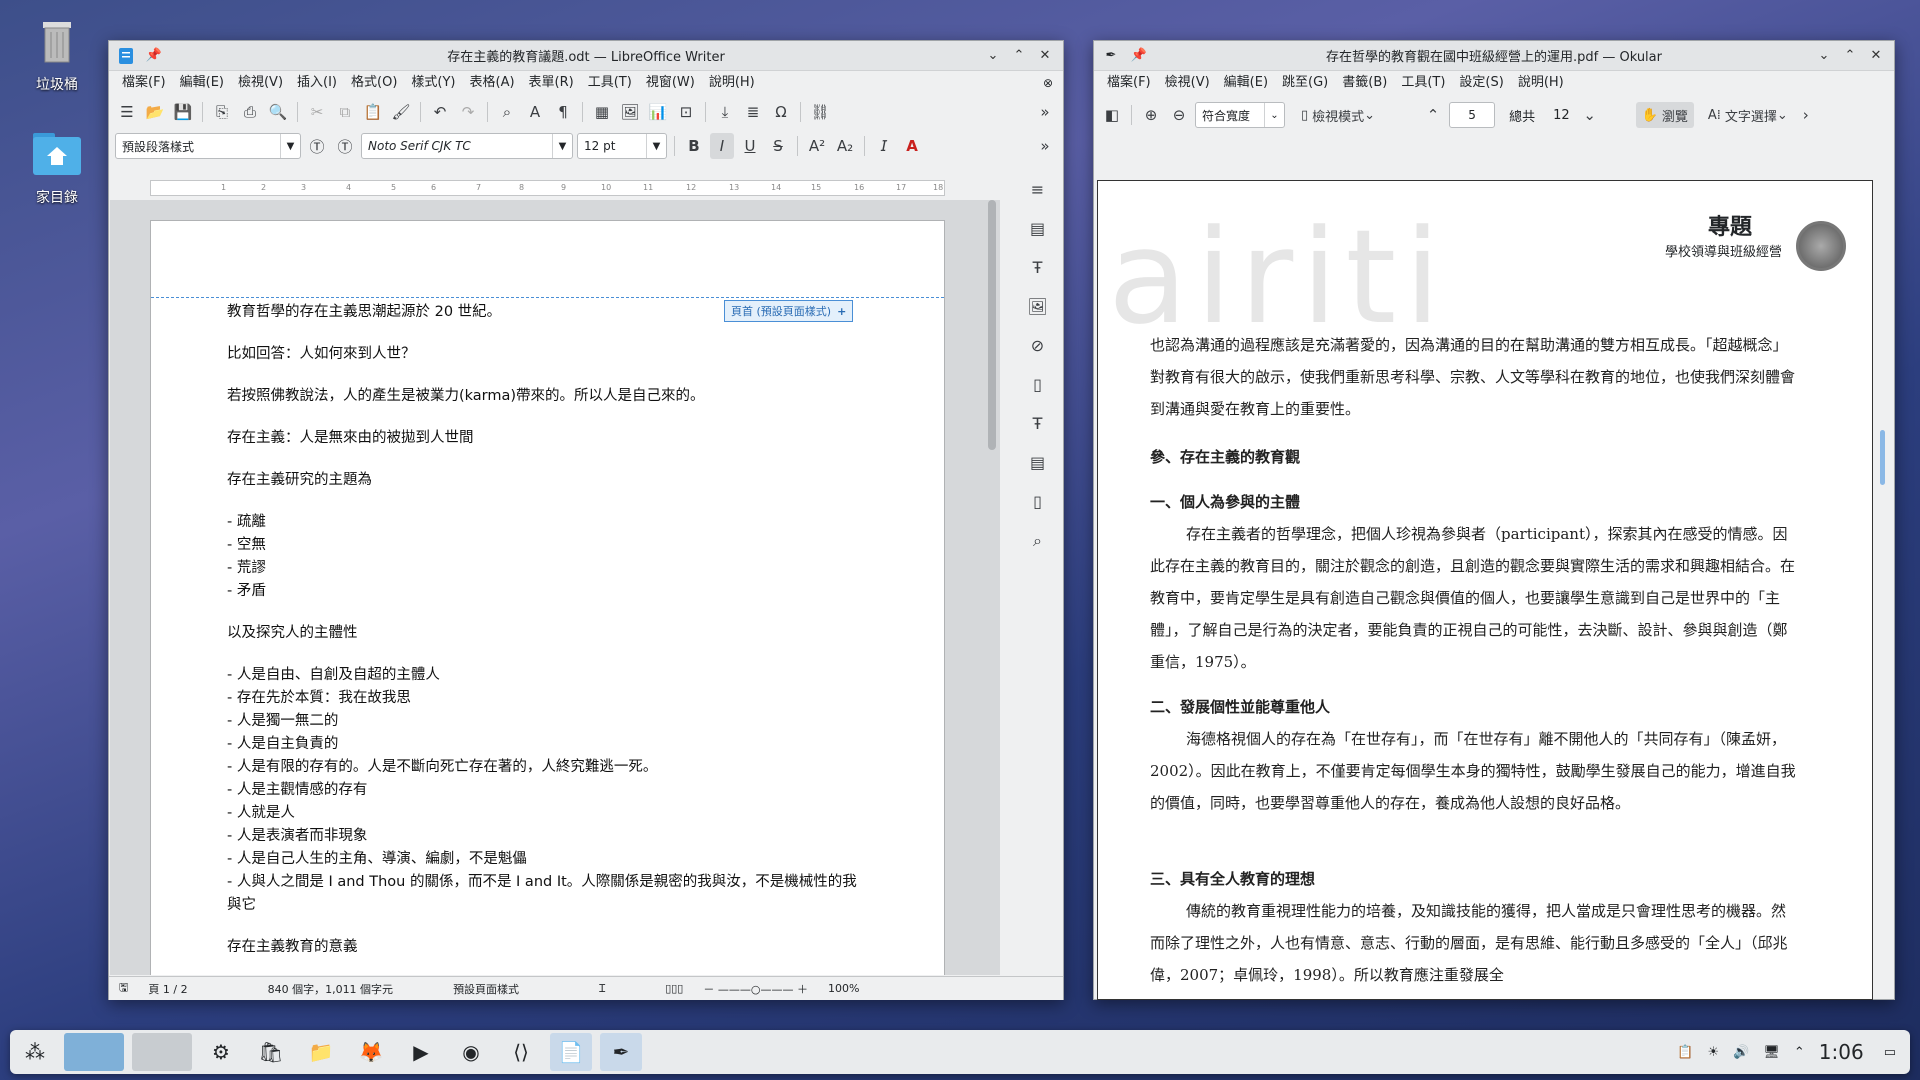 The height and width of the screenshot is (1080, 1920). What do you see at coordinates (317, 83) in the screenshot?
I see `menu-insert: 插入(I)` at bounding box center [317, 83].